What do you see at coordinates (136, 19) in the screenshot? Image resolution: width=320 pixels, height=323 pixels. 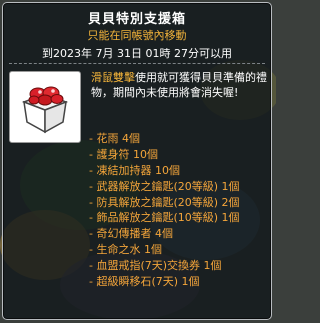 I see `item-title: 貝貝特別支援箱` at bounding box center [136, 19].